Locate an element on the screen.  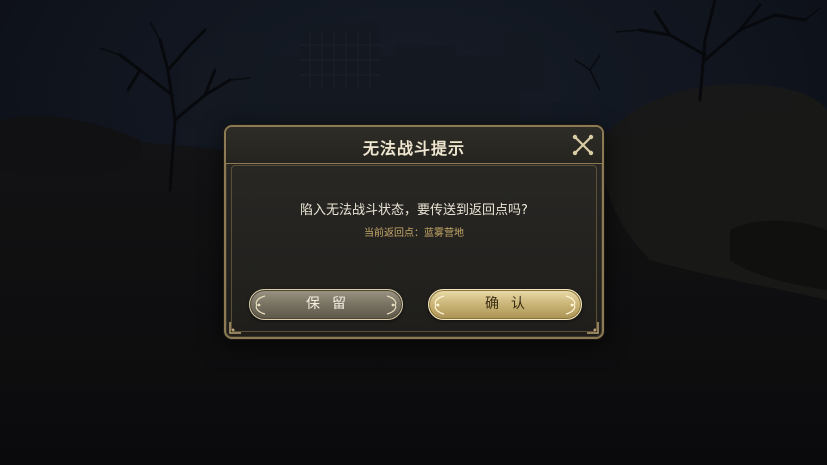
dialog-title: 无法战斗提示 is located at coordinates (413, 148).